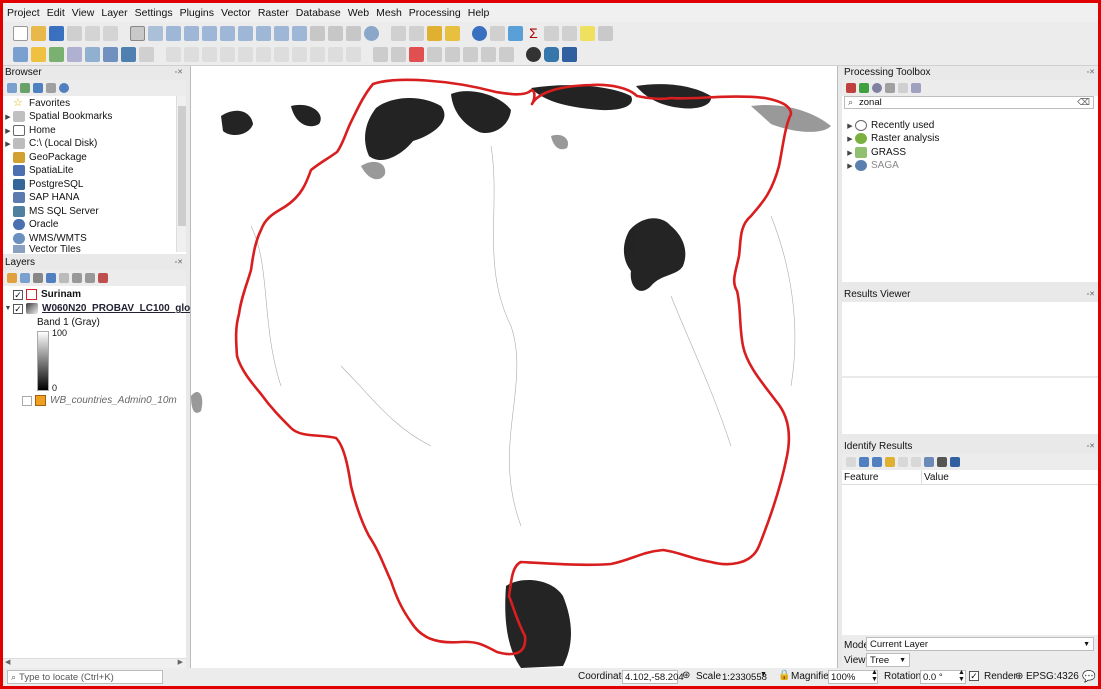 Image resolution: width=1101 pixels, height=689 pixels. I want to click on map-tips-icon, so click(605, 33).